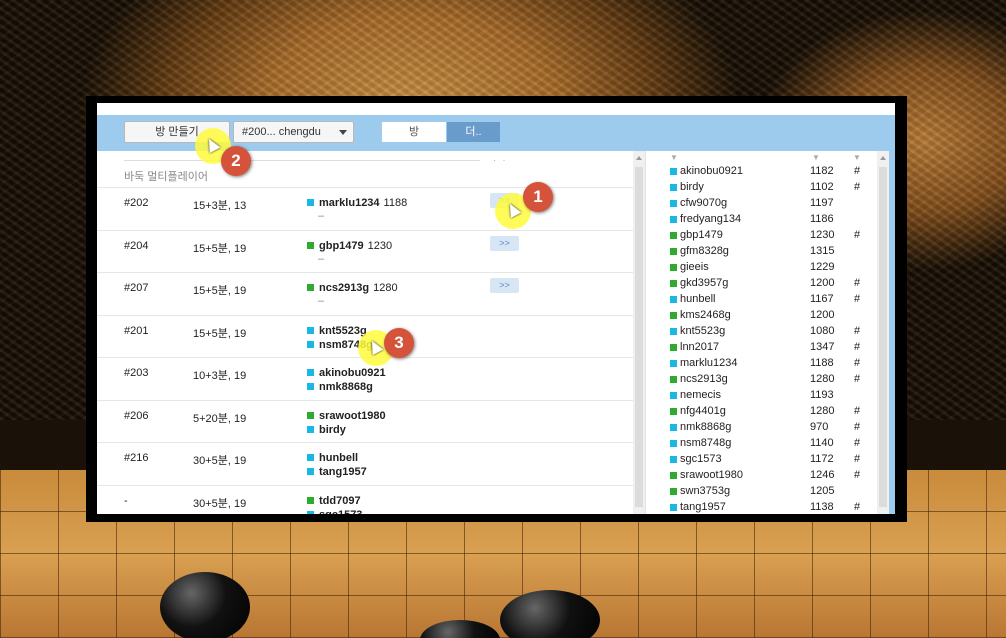 This screenshot has height=638, width=1006. I want to click on player-rating: 1188, so click(395, 203).